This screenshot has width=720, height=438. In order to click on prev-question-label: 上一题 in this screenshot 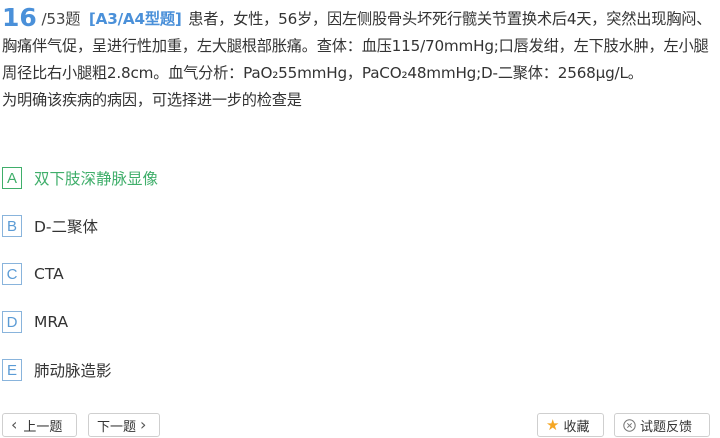, I will do `click(43, 427)`.